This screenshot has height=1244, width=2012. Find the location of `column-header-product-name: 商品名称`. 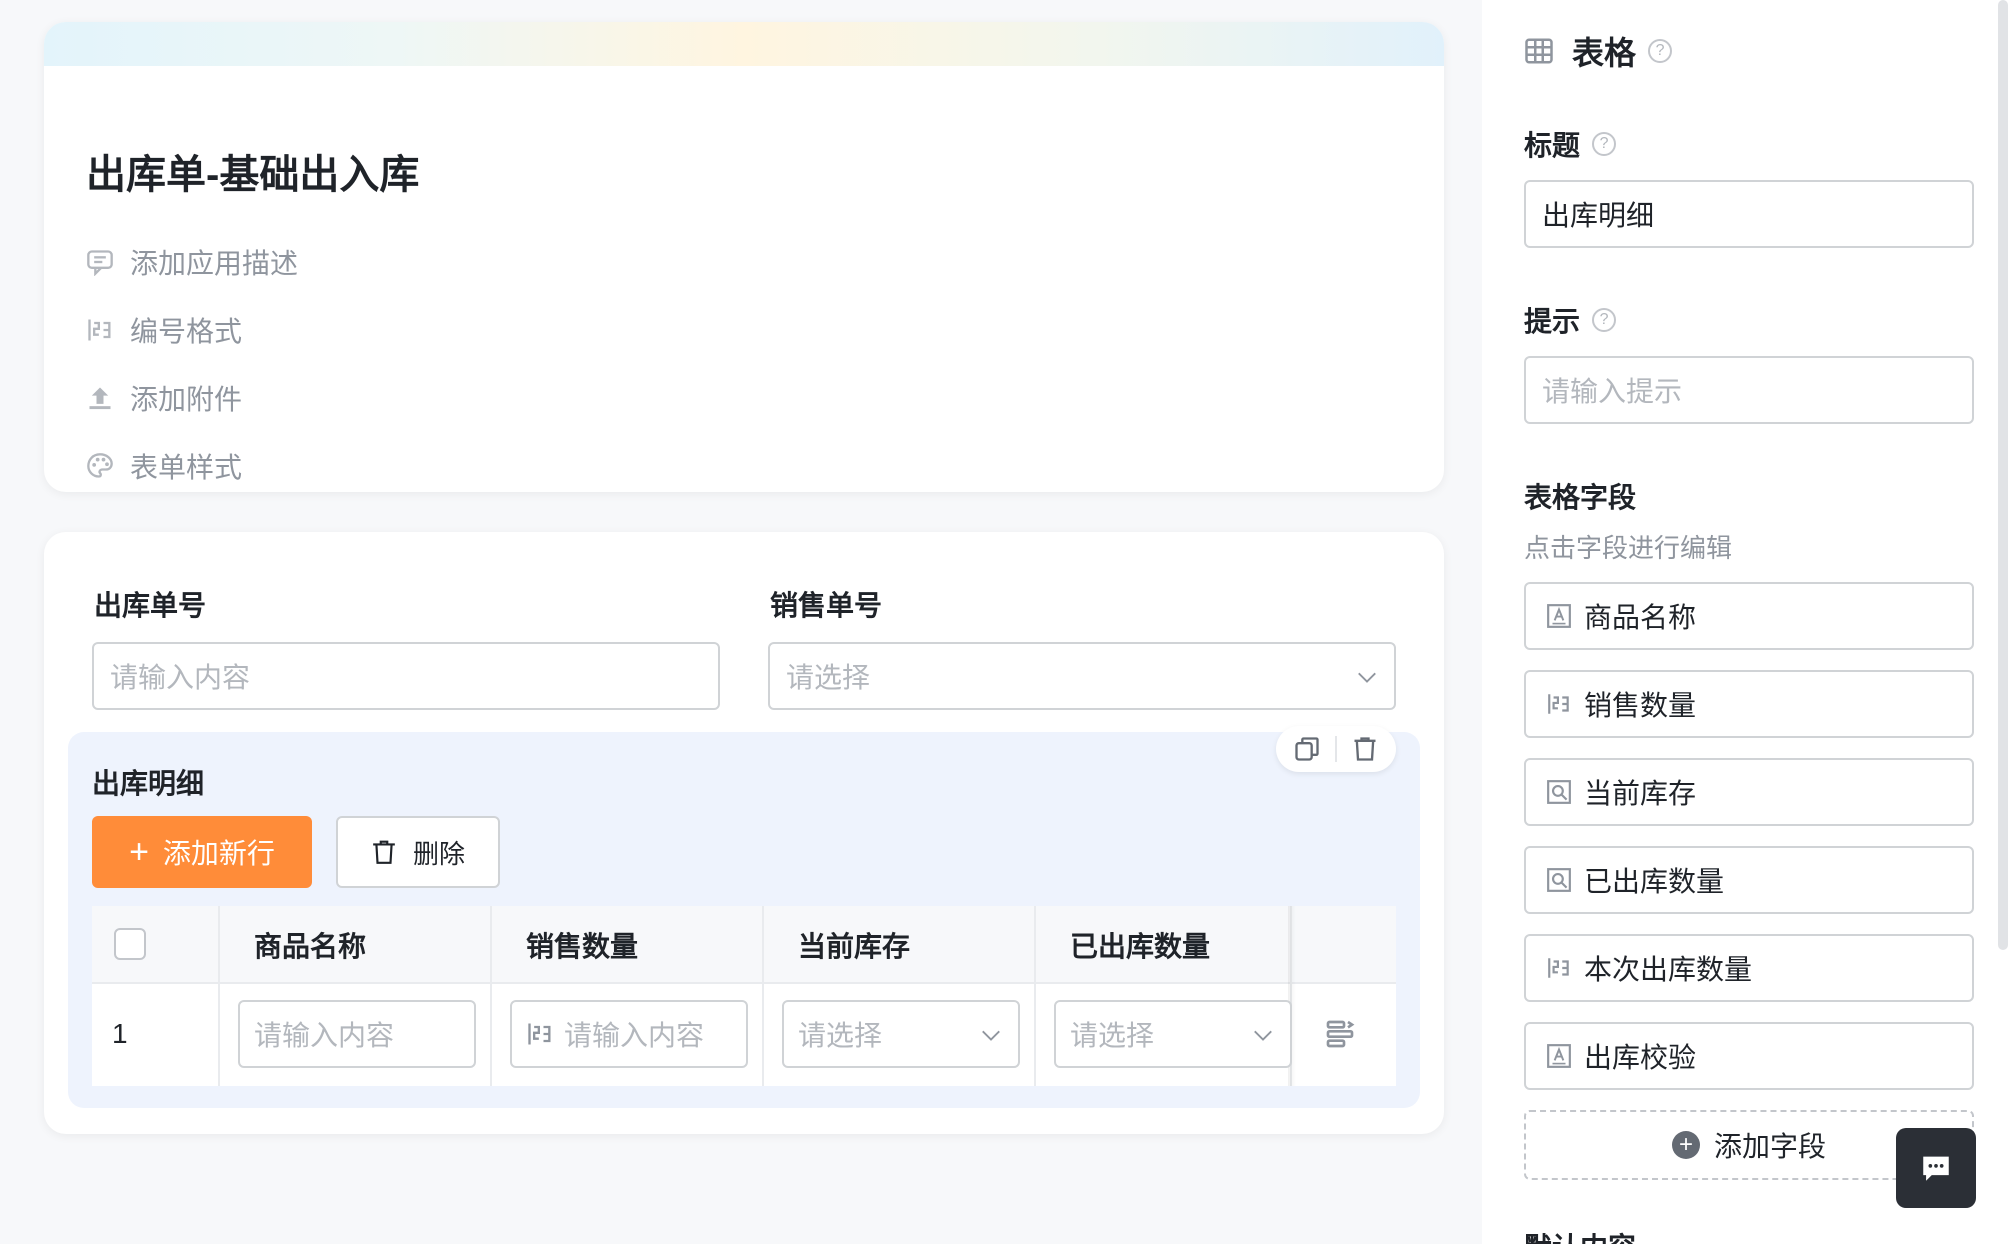

column-header-product-name: 商品名称 is located at coordinates (293, 945).